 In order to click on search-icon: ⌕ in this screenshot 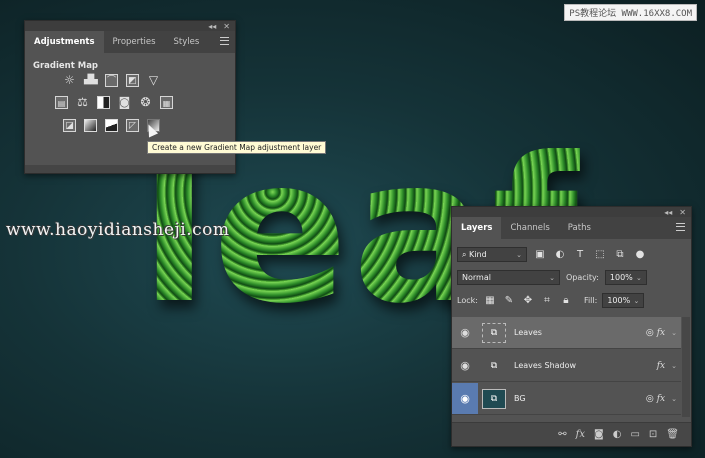, I will do `click(464, 254)`.